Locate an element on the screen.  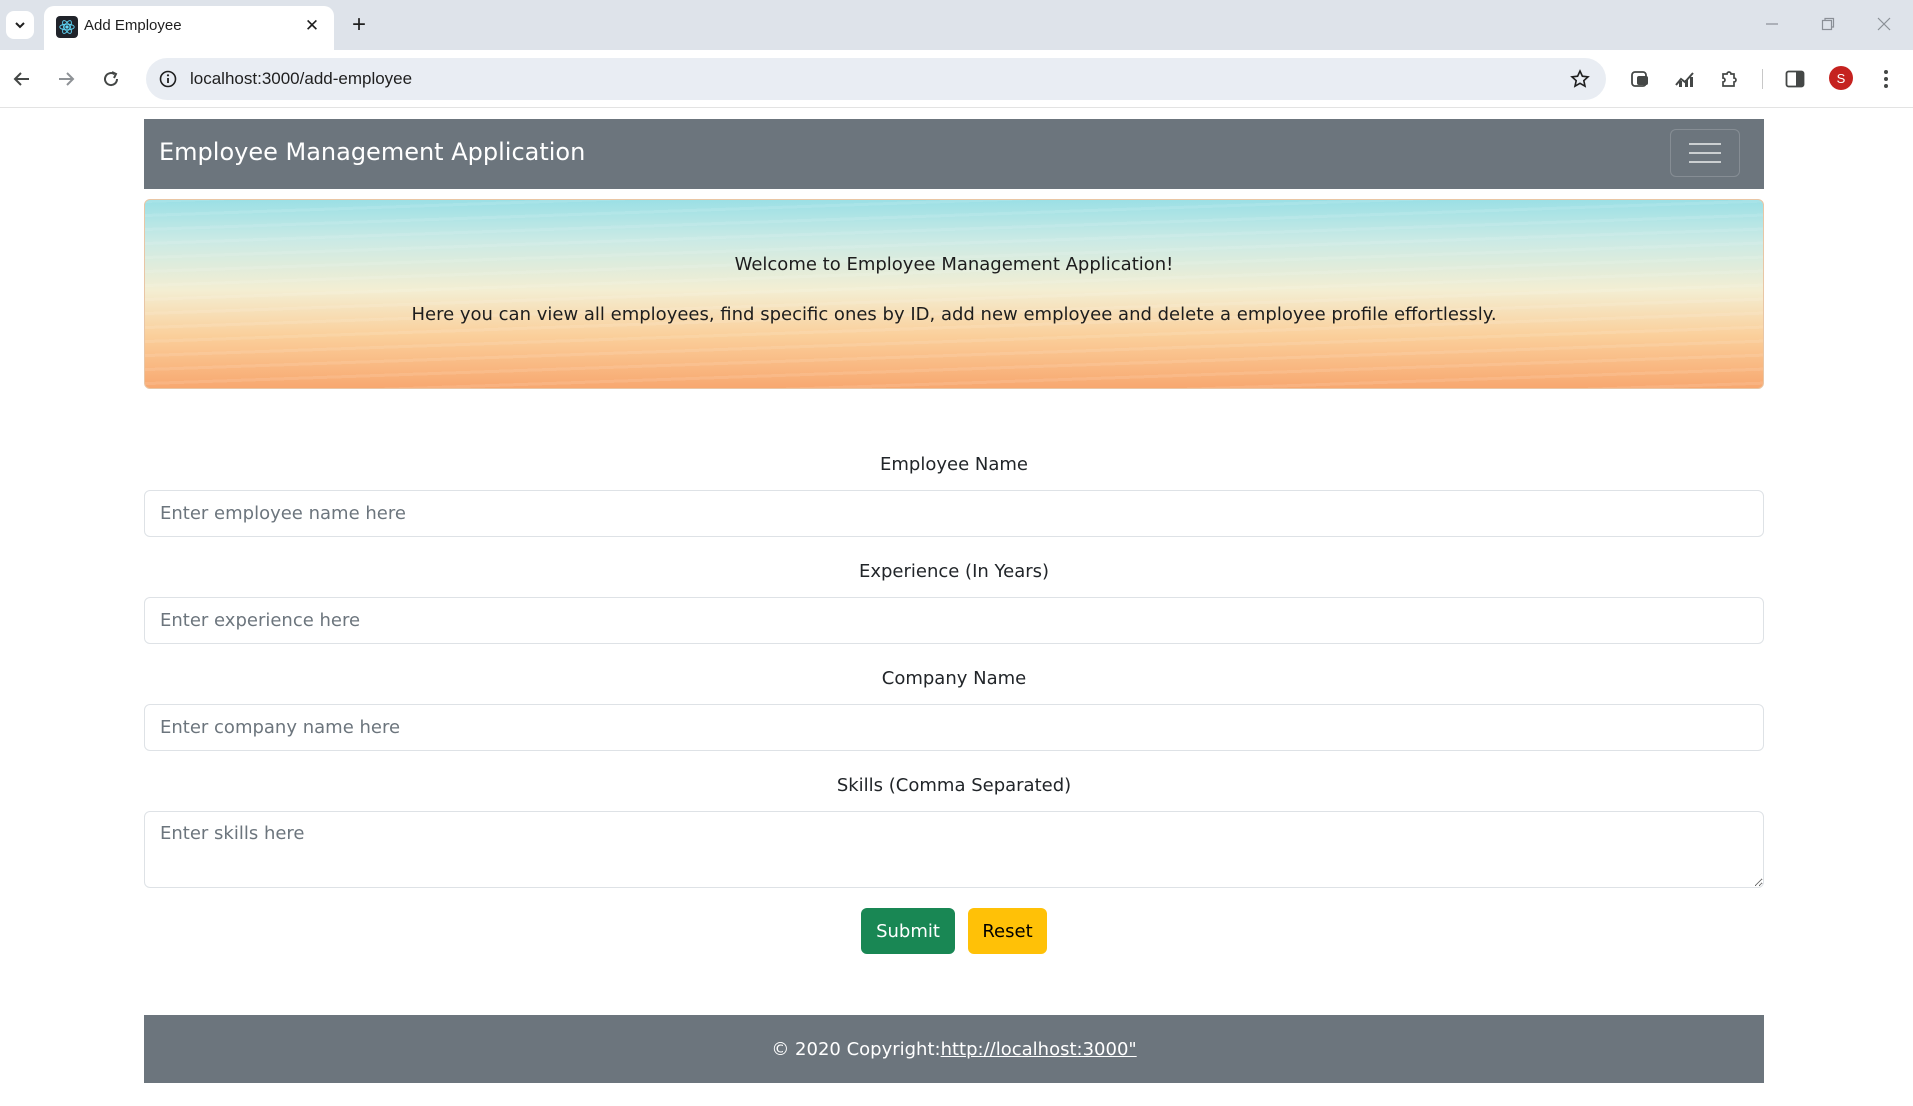
experience-input is located at coordinates (954, 620).